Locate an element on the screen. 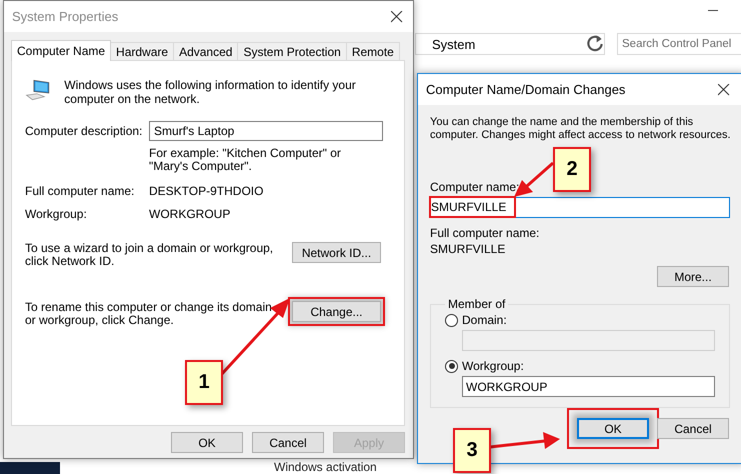 The width and height of the screenshot is (741, 474). instruction-text: To rename this computer or change its domain or workgroup, click Change. is located at coordinates (149, 314).